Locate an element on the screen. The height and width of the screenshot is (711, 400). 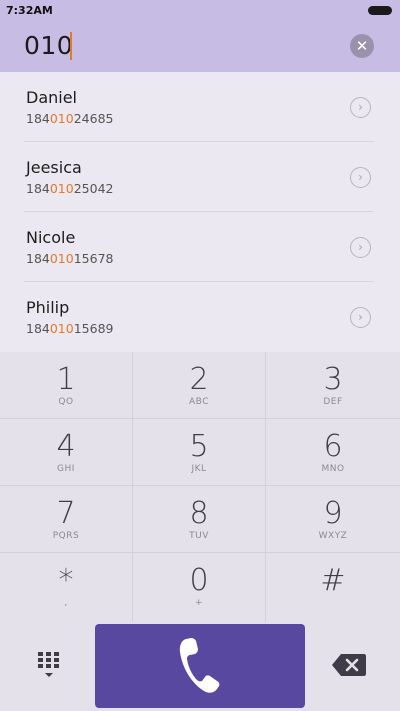
key-2: 2 ABC is located at coordinates (199, 385).